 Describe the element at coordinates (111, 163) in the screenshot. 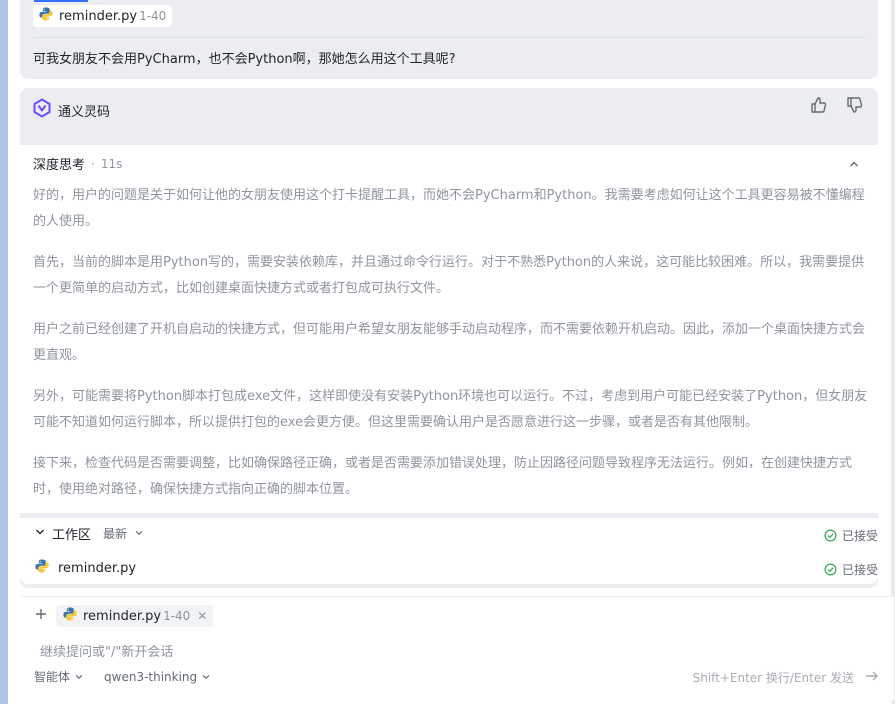

I see `thinking-duration: 11s` at that location.